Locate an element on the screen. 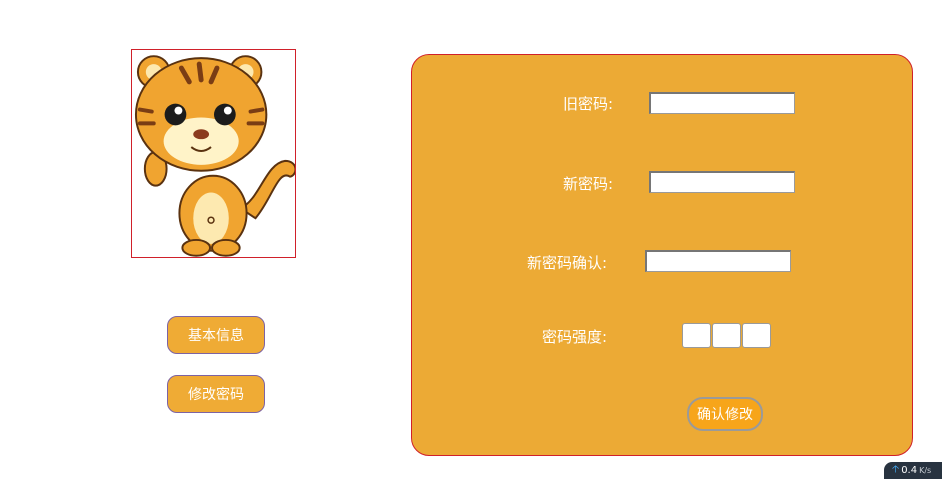 Image resolution: width=942 pixels, height=479 pixels. tiger-avatar is located at coordinates (213, 153).